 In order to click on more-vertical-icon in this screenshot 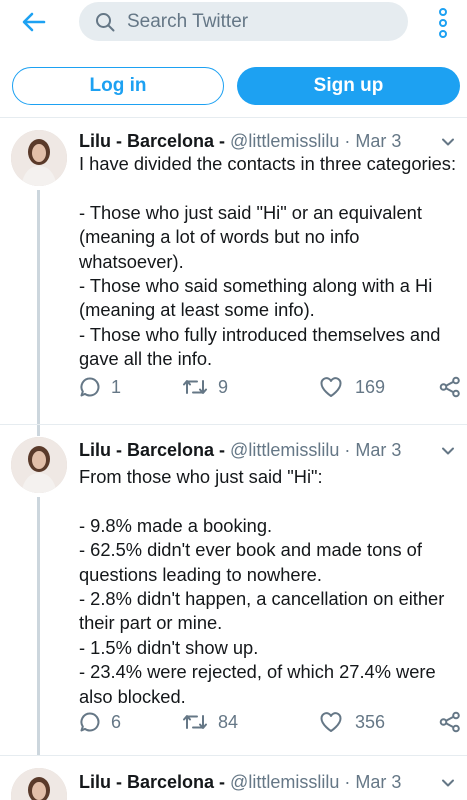, I will do `click(443, 12)`.